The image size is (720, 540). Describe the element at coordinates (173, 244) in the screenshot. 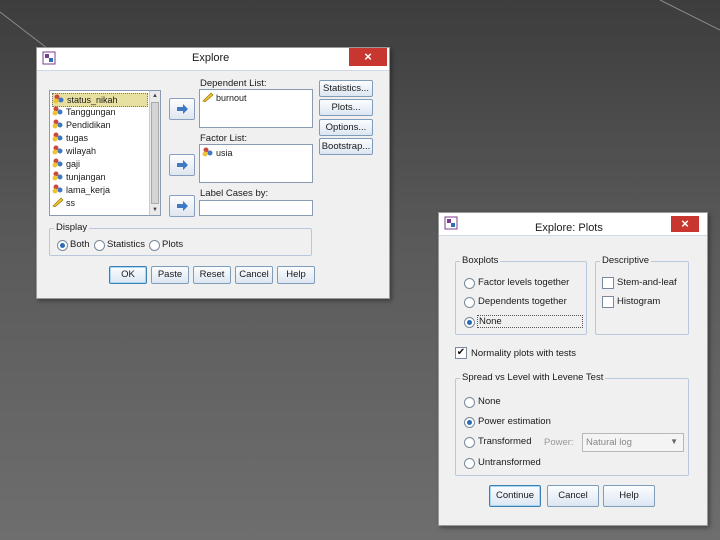

I see `display-plots-label: Plots` at that location.